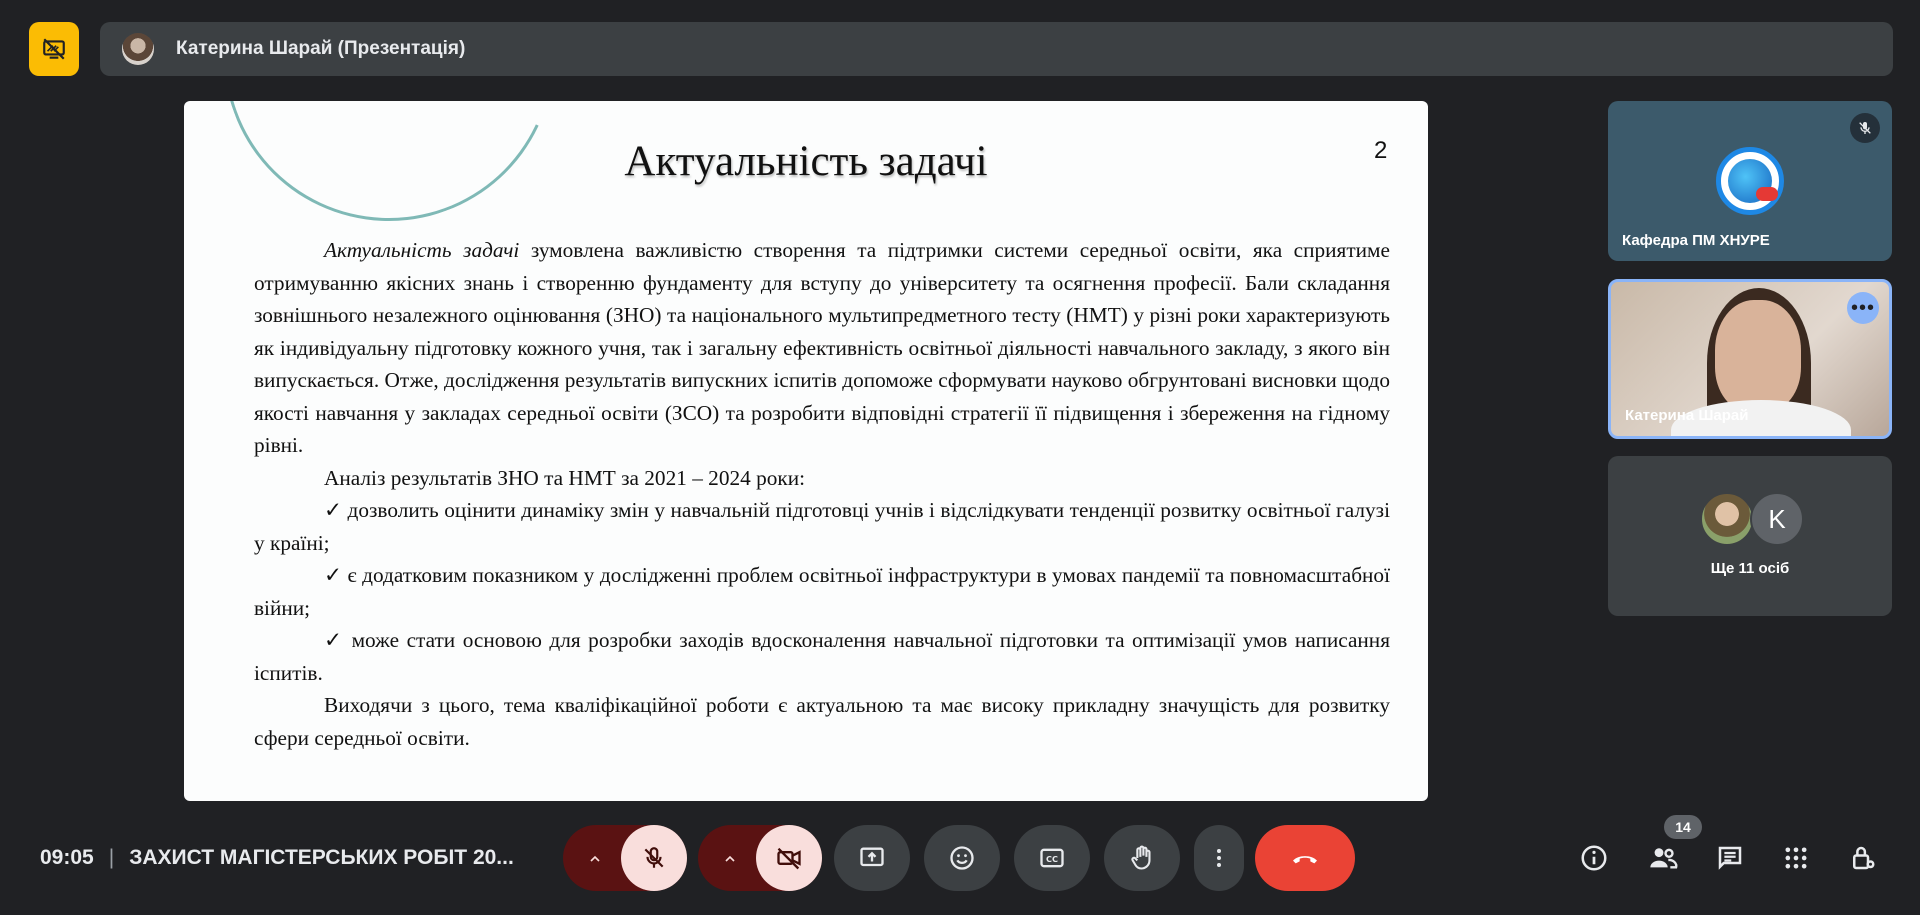  What do you see at coordinates (1696, 240) in the screenshot?
I see `participant-name: Кафедра ПМ ХНУРЕ` at bounding box center [1696, 240].